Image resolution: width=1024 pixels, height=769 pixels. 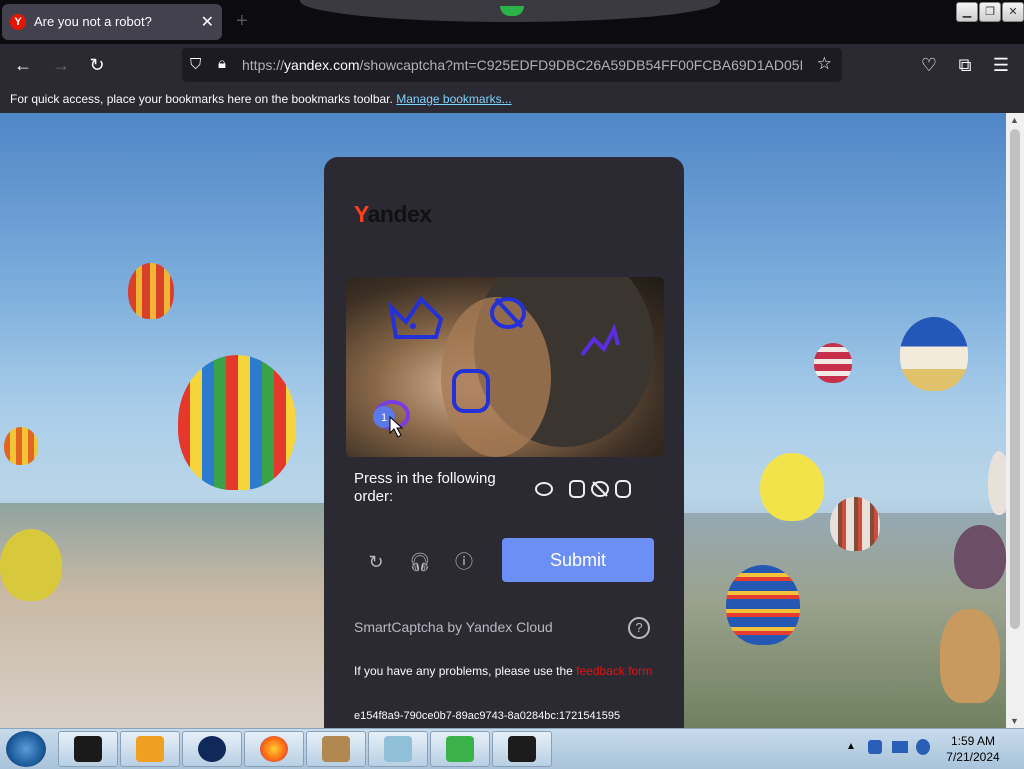 I want to click on audio-headphones-icon: 🎧︎, so click(x=420, y=562).